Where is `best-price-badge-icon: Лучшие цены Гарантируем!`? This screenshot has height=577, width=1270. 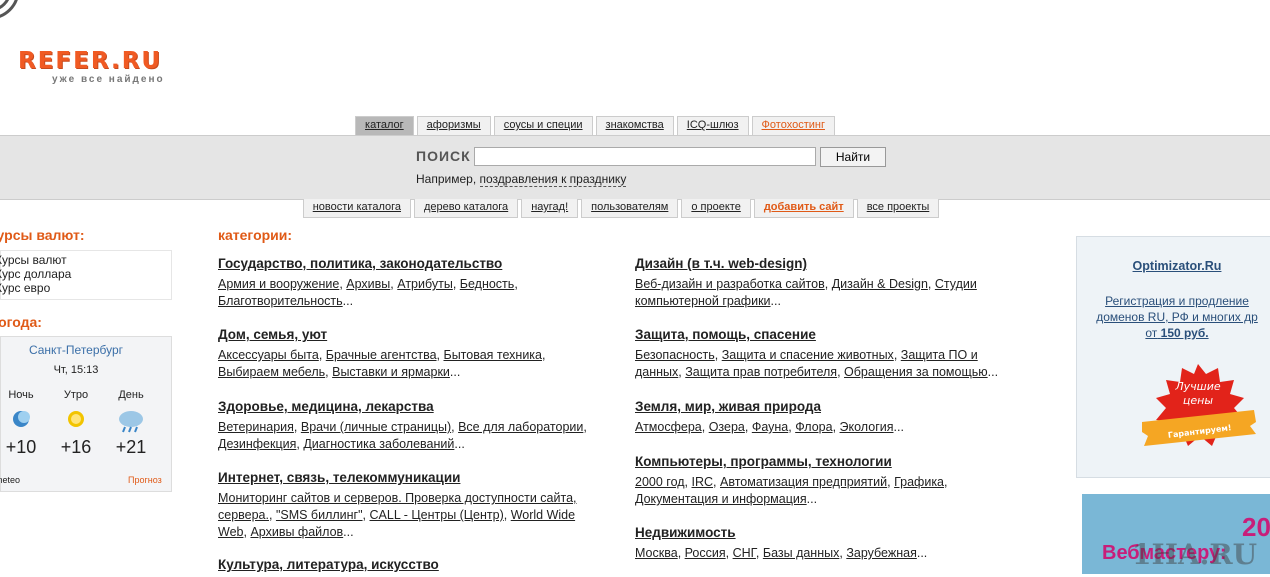
best-price-badge-icon: Лучшие цены Гарантируем! is located at coordinates (1199, 405).